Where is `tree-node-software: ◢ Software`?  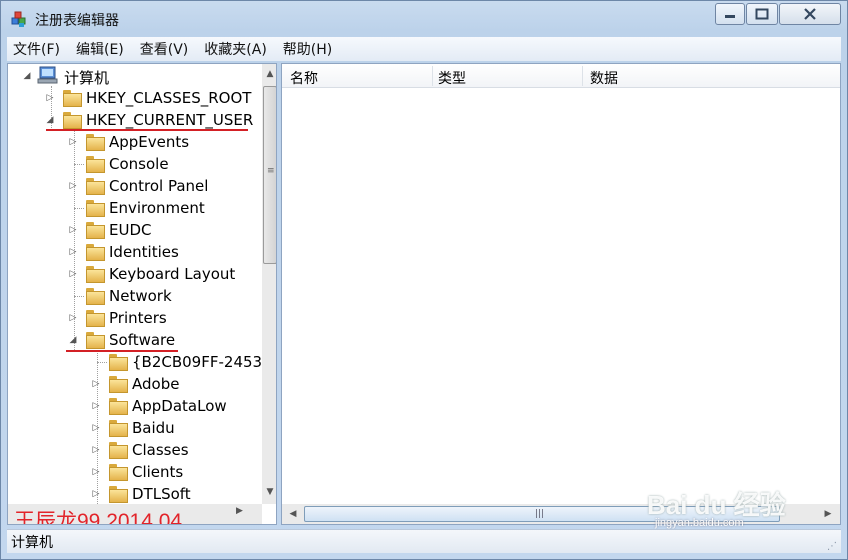
tree-node-software: ◢ Software is located at coordinates (133, 340).